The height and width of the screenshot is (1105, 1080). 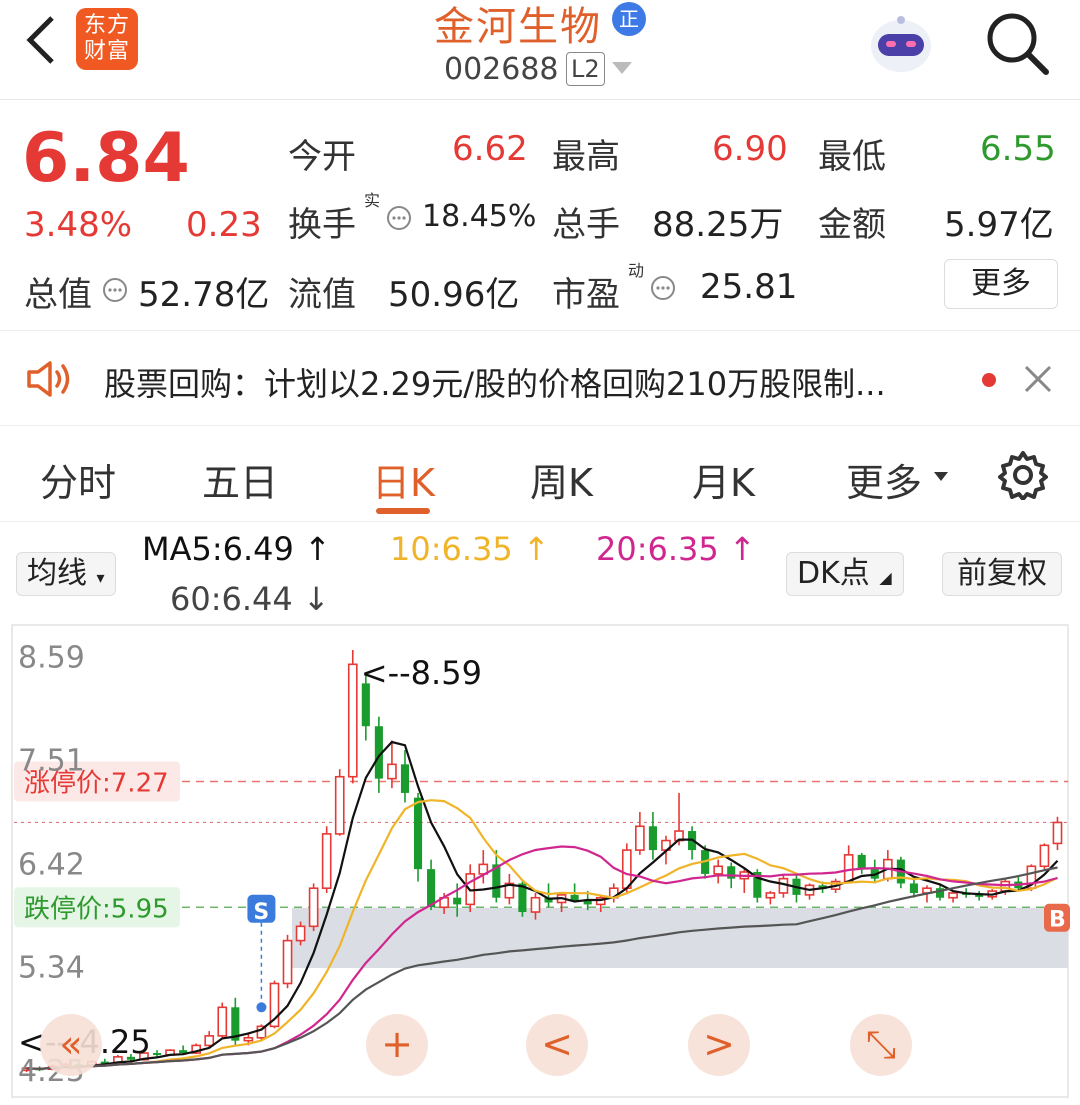 What do you see at coordinates (881, 1045) in the screenshot?
I see `fullscreen-icon: ⤡` at bounding box center [881, 1045].